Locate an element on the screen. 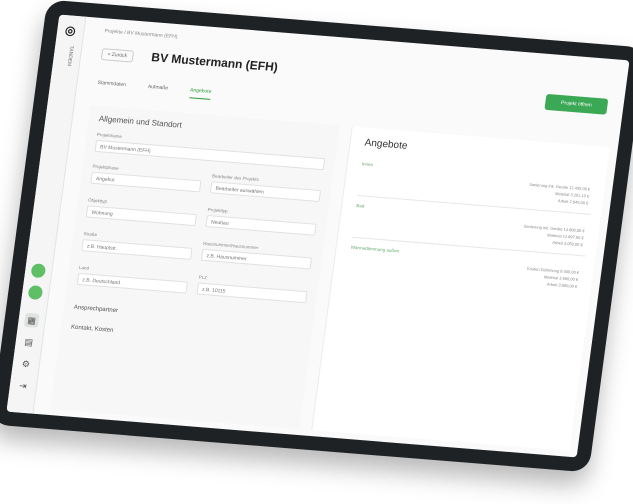  gear-icon: ⚙ is located at coordinates (26, 363).